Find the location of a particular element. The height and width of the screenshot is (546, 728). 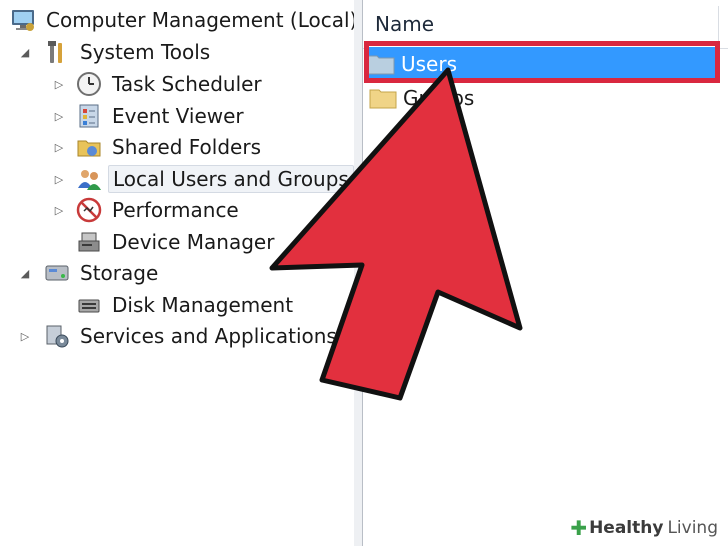

performance-icon is located at coordinates (89, 210).